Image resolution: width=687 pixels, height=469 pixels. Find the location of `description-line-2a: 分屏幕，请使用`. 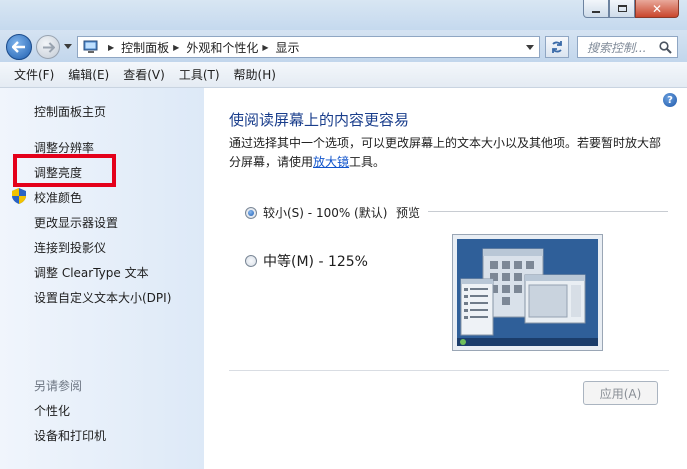

description-line-2a: 分屏幕，请使用 is located at coordinates (271, 162).